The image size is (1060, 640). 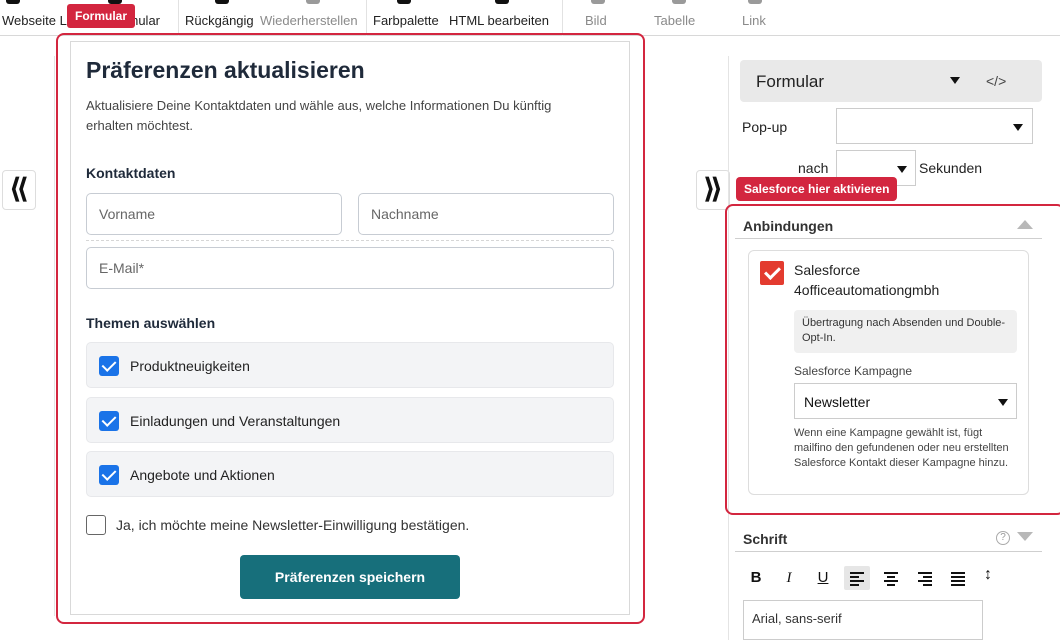 What do you see at coordinates (867, 290) in the screenshot?
I see `salesforce-account: 4officeautomationgmbh` at bounding box center [867, 290].